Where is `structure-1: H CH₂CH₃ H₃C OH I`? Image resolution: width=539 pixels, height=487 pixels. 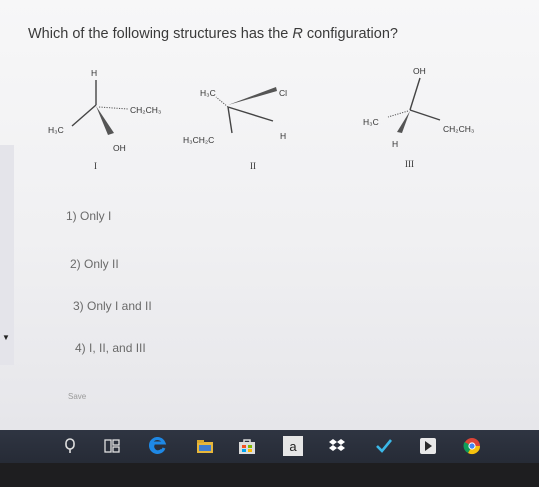
structure-1: H CH₂CH₃ H₃C OH I is located at coordinates (104, 119).